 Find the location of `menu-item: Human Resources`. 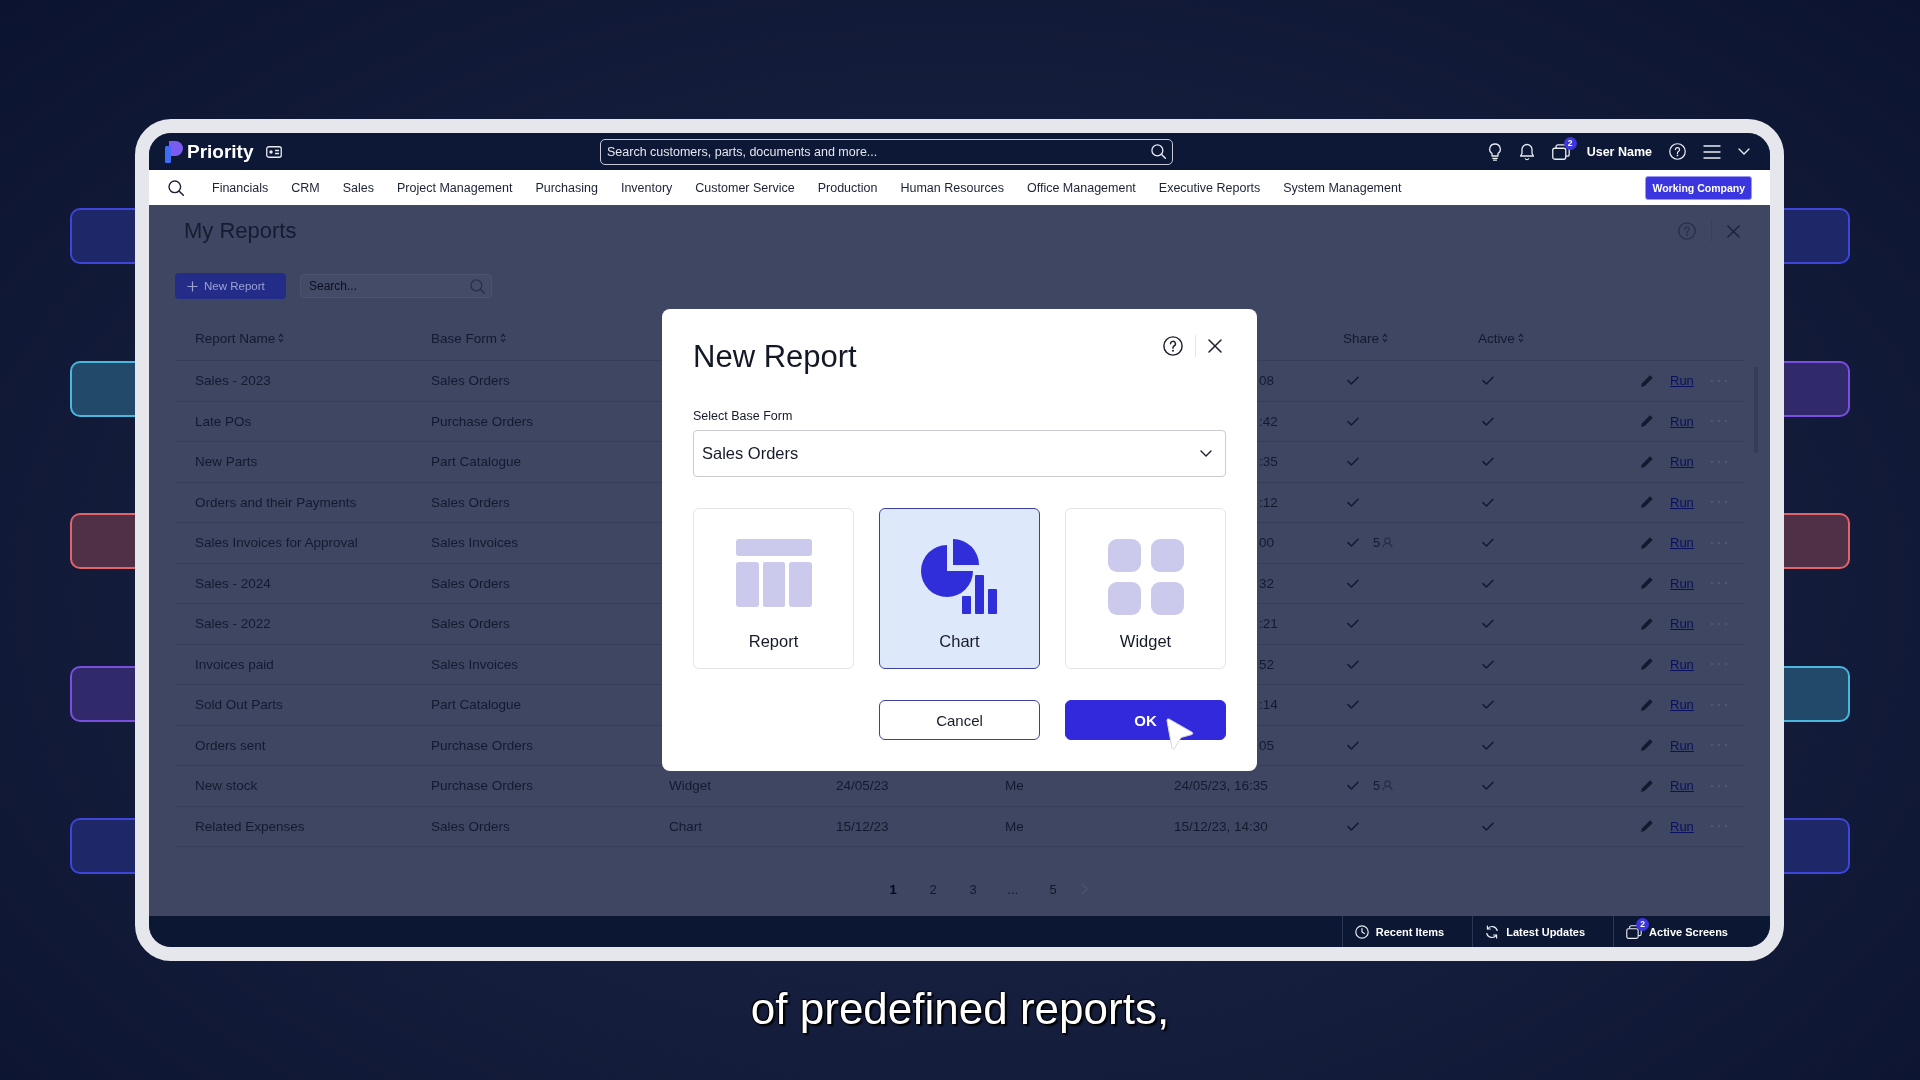

menu-item: Human Resources is located at coordinates (952, 187).